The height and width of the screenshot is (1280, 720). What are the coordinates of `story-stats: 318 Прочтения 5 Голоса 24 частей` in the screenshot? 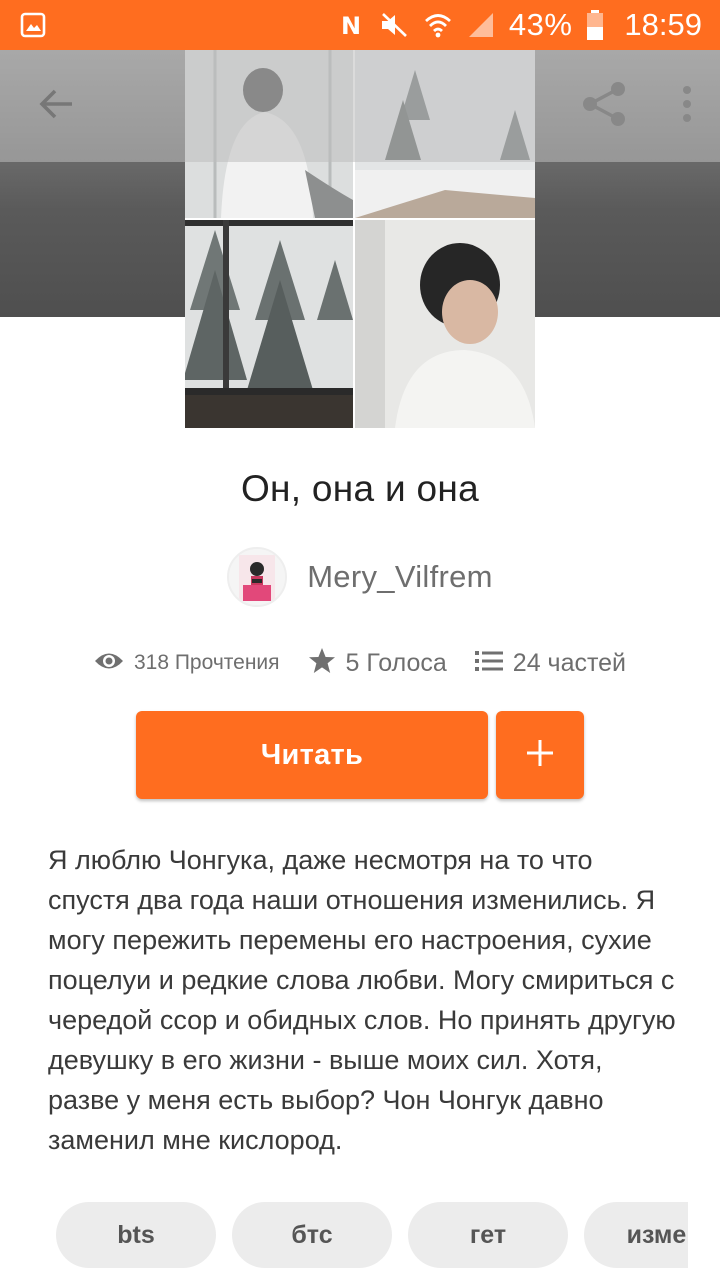 It's located at (360, 663).